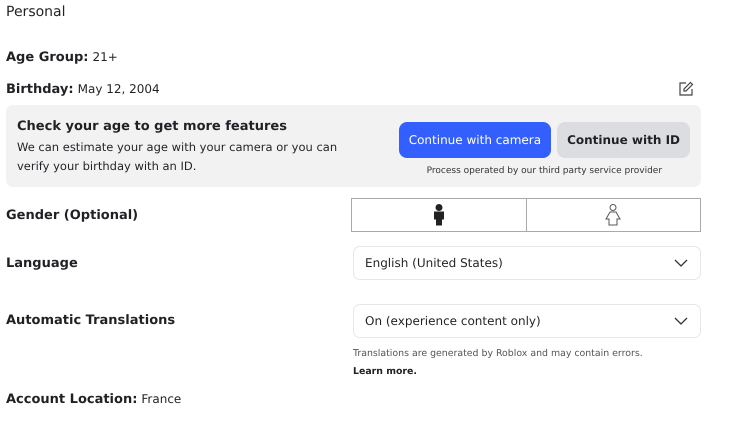 This screenshot has width=745, height=436. Describe the element at coordinates (36, 13) in the screenshot. I see `section-title: Personal` at that location.